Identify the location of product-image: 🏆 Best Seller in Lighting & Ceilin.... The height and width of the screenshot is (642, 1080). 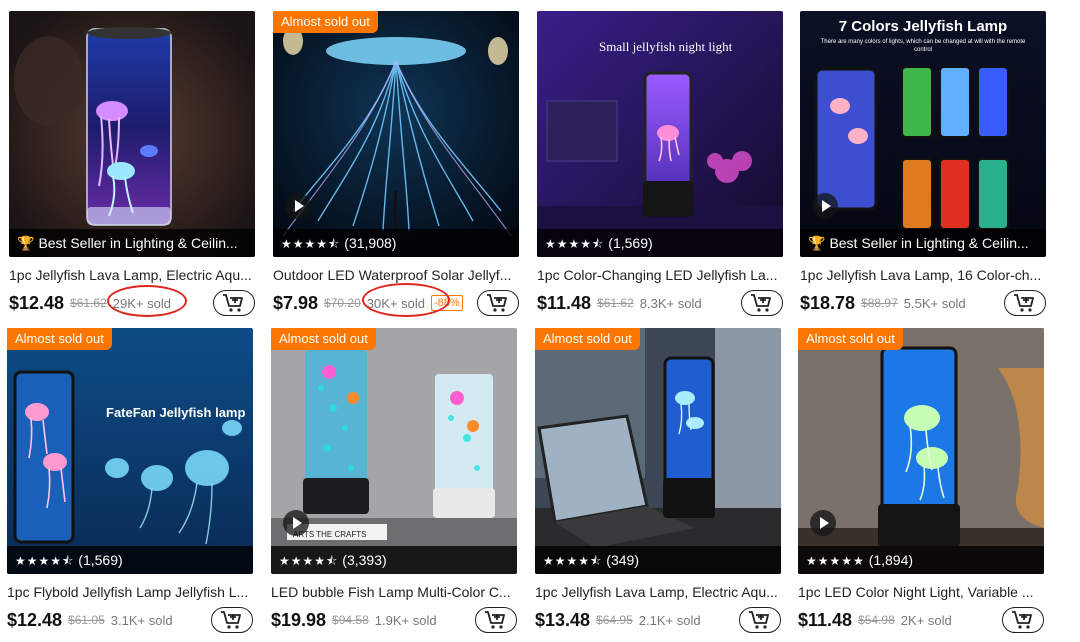
(132, 134).